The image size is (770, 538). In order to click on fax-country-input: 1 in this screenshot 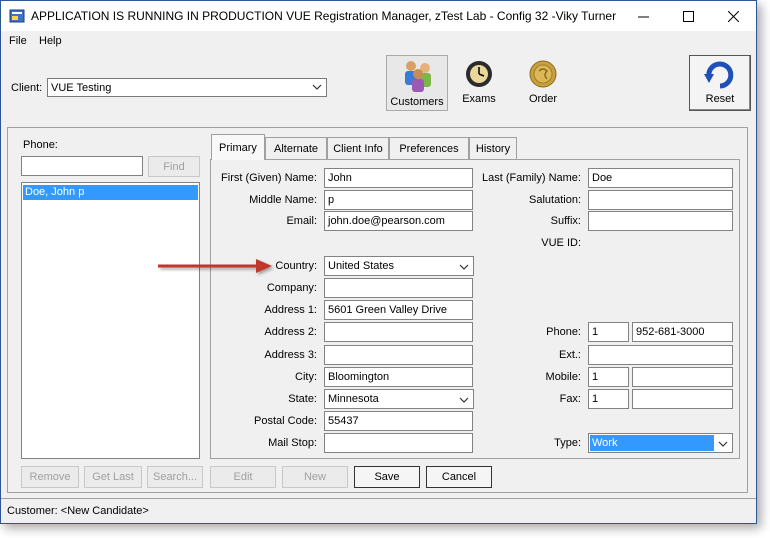, I will do `click(608, 399)`.